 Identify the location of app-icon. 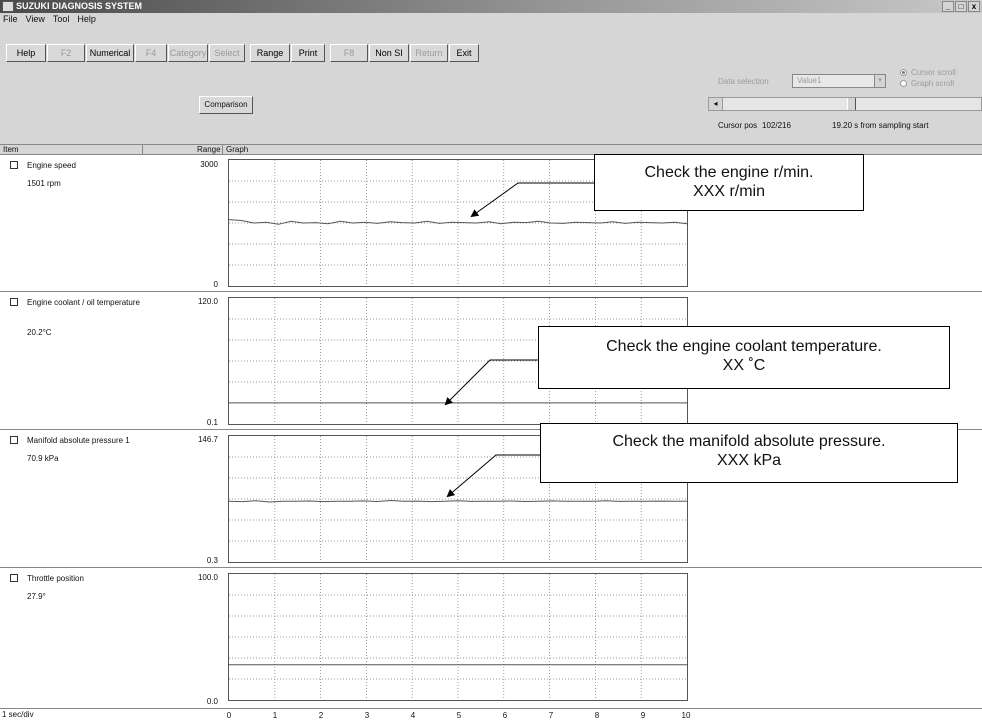
(8, 6).